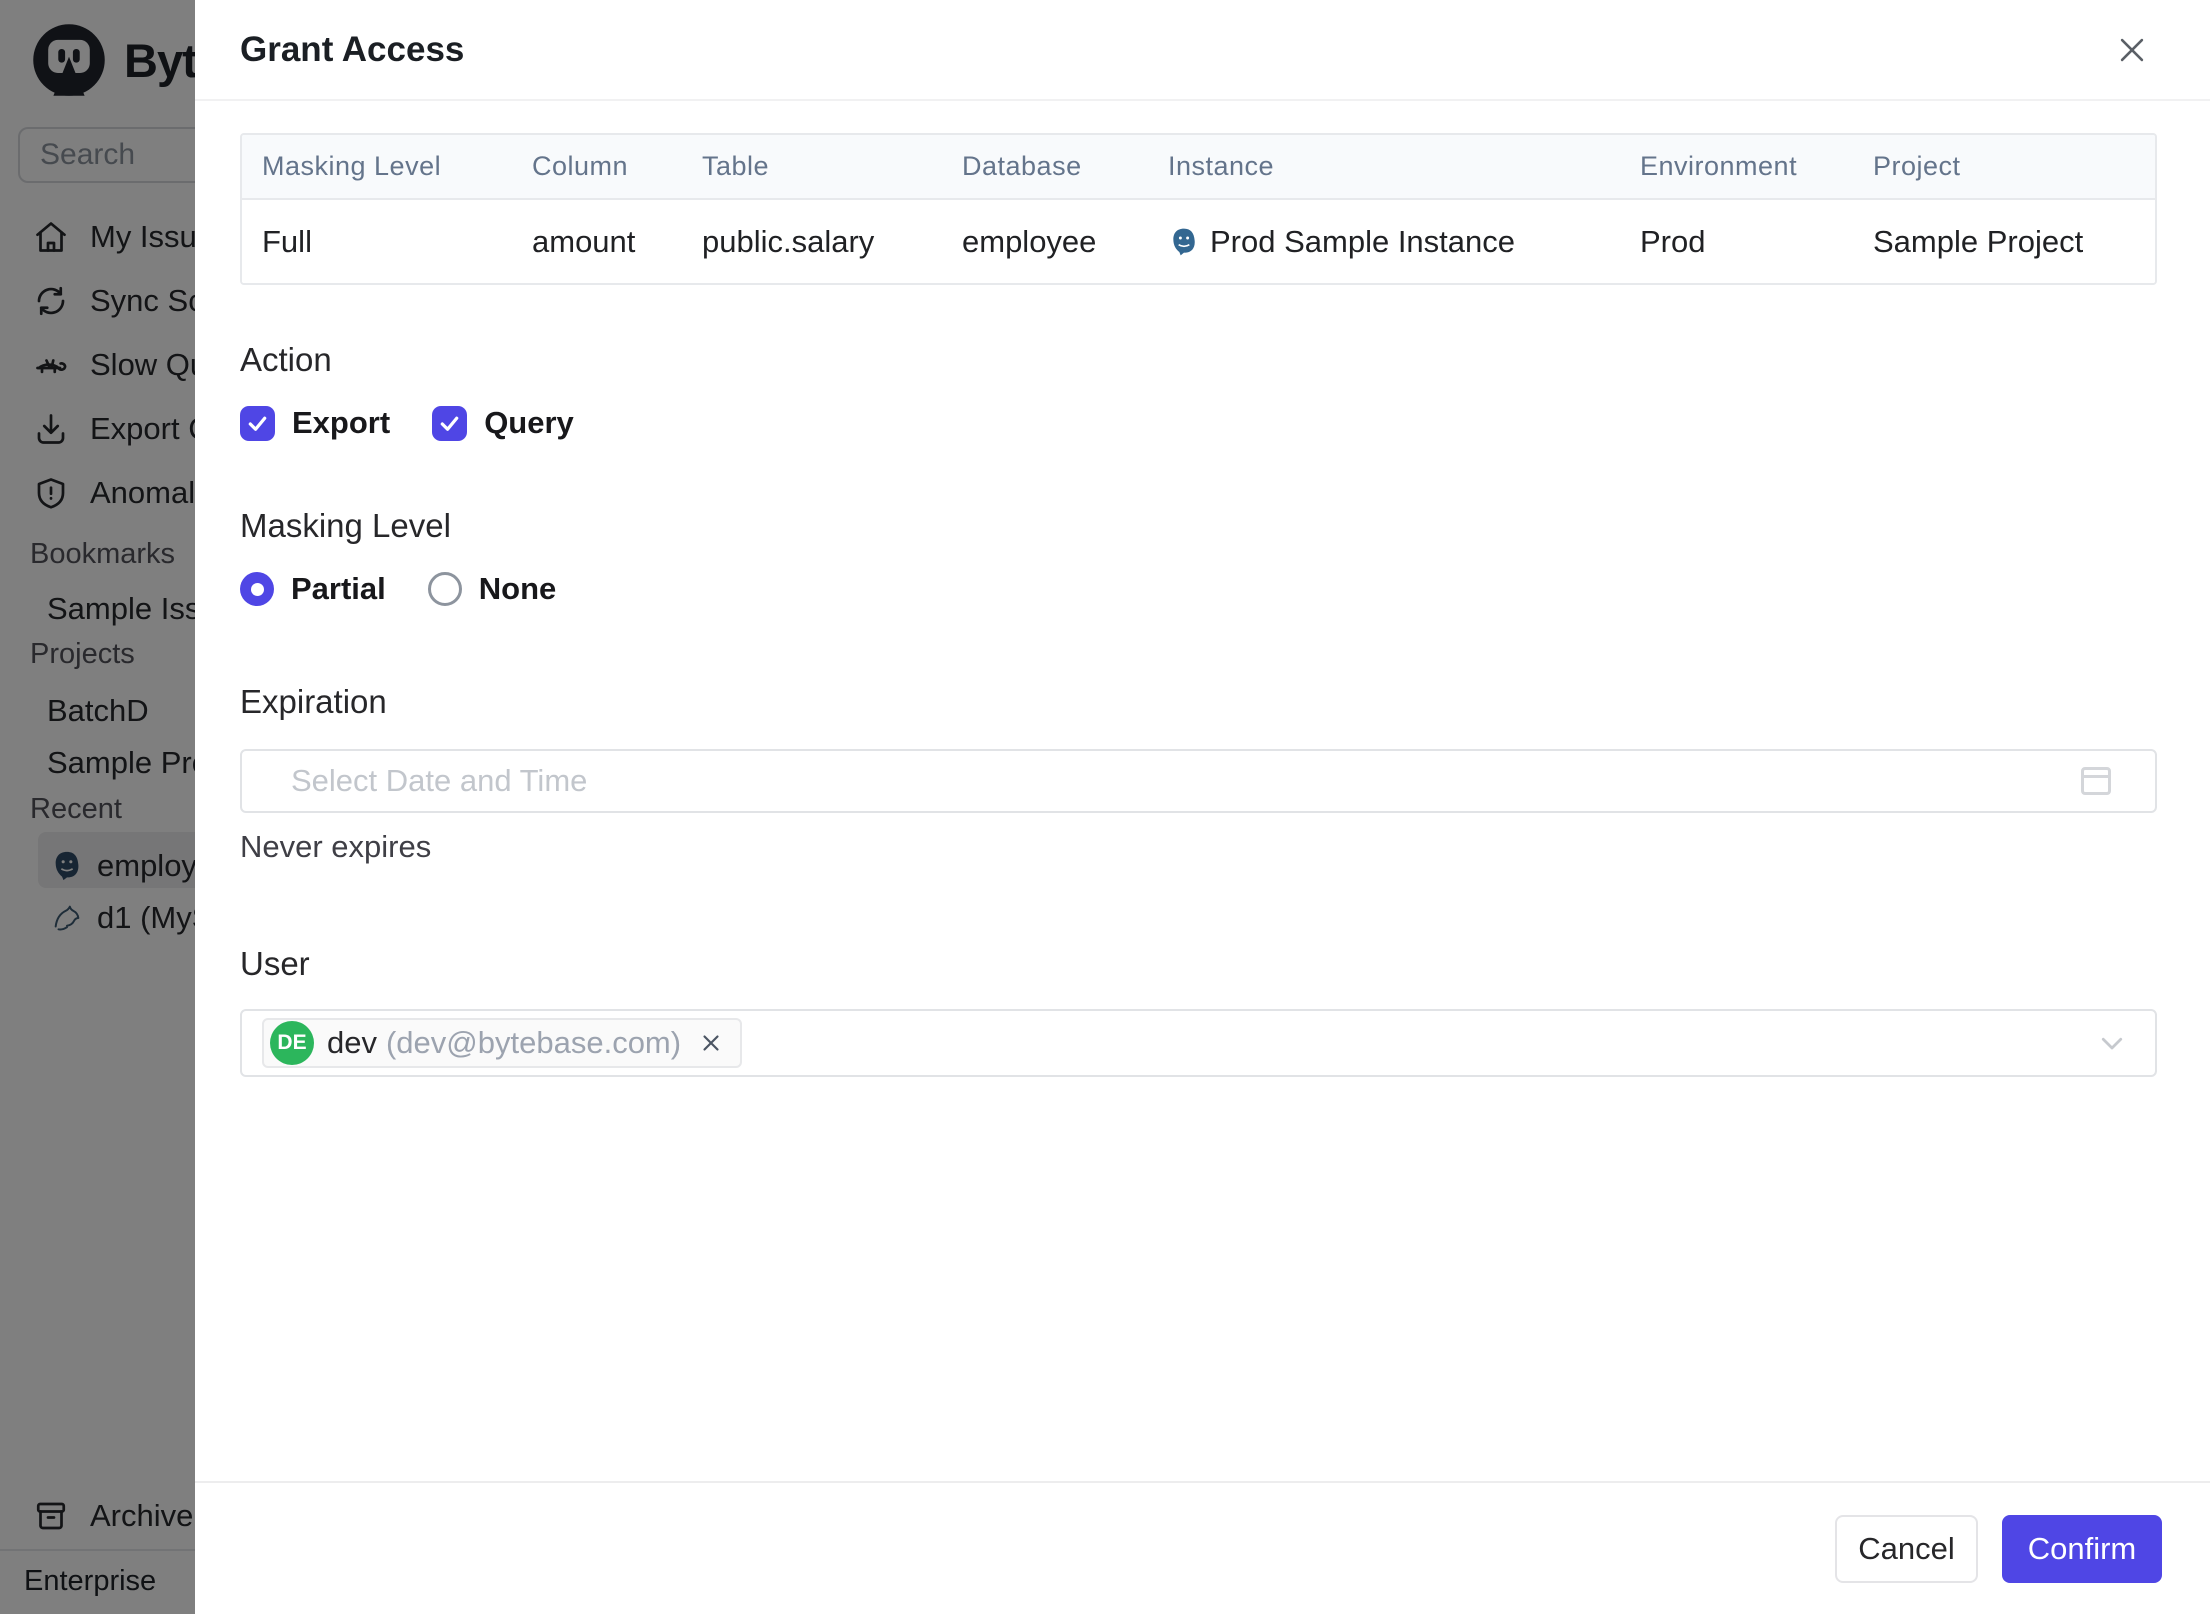 This screenshot has width=2210, height=1614. I want to click on expiration-heading: Expiration, so click(313, 701).